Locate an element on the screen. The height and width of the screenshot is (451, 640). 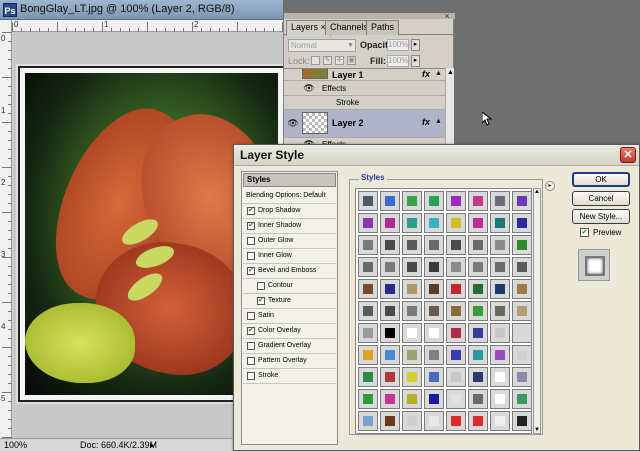
dialog-titlebar: Layer Style ✕ is located at coordinates (436, 155).